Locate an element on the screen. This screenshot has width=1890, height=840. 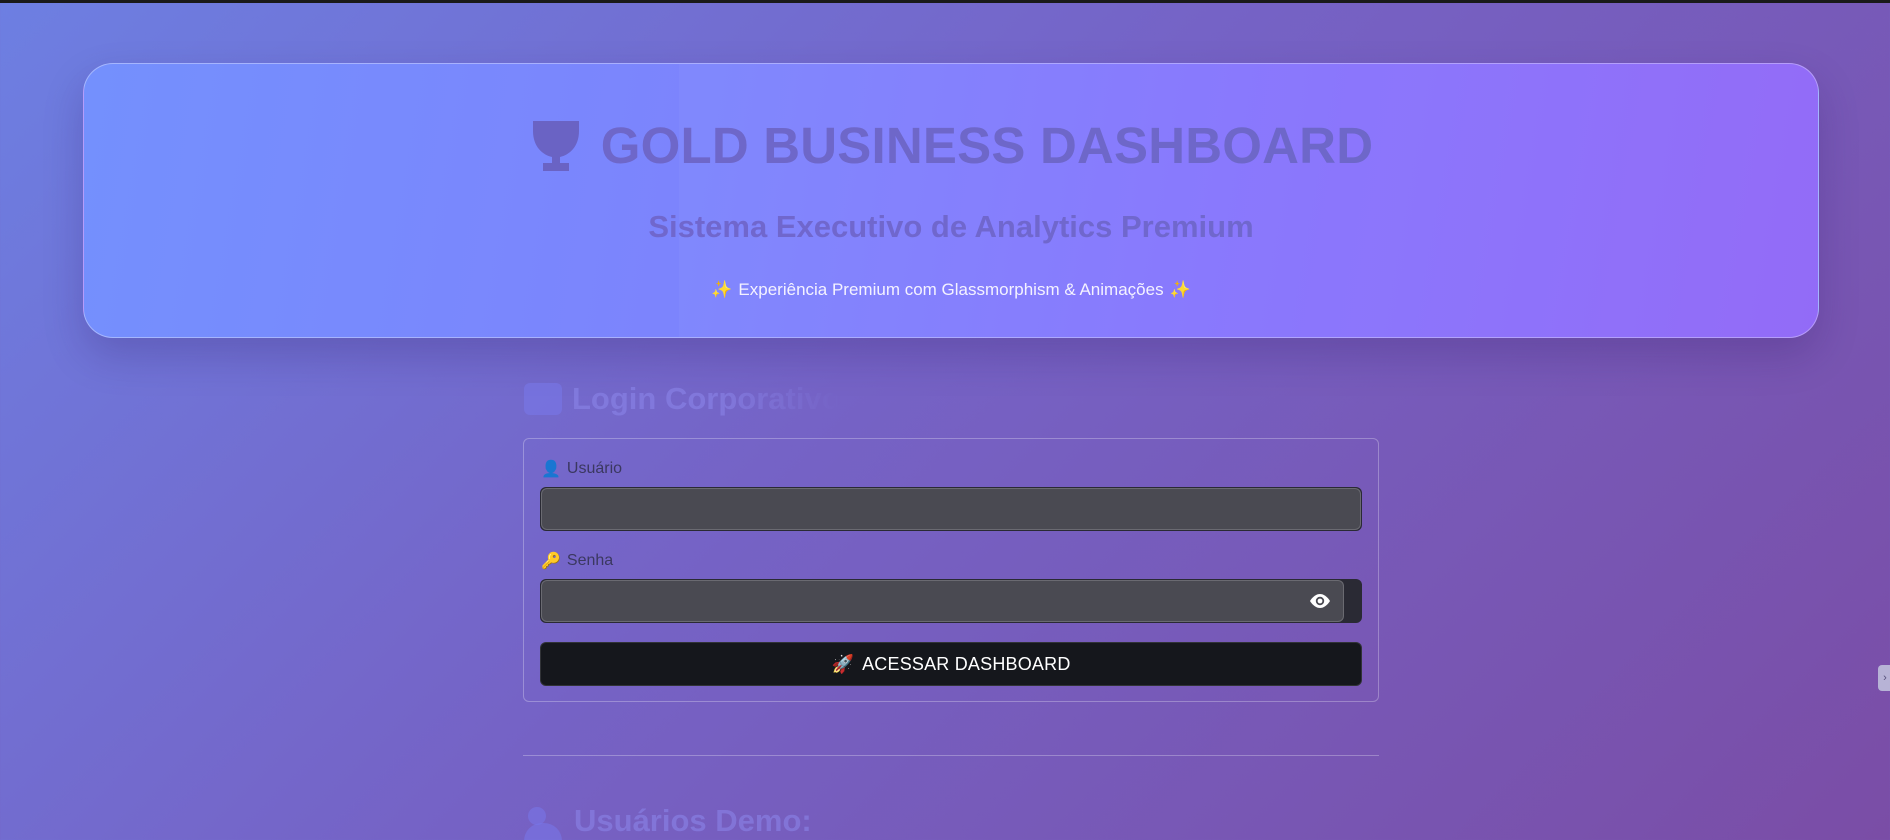
demo-users-heading-text: Usuários Demo: is located at coordinates (693, 820).